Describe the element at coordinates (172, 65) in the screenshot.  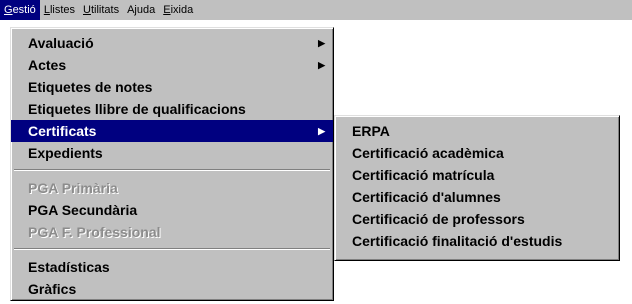
I see `menu-item-actes: Actes ▶` at that location.